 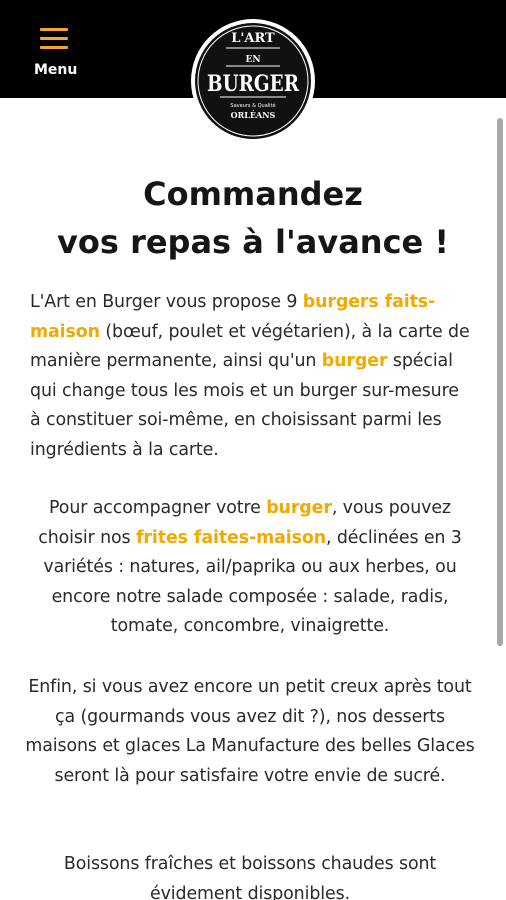 I want to click on highlight-burger: burger, so click(x=354, y=361).